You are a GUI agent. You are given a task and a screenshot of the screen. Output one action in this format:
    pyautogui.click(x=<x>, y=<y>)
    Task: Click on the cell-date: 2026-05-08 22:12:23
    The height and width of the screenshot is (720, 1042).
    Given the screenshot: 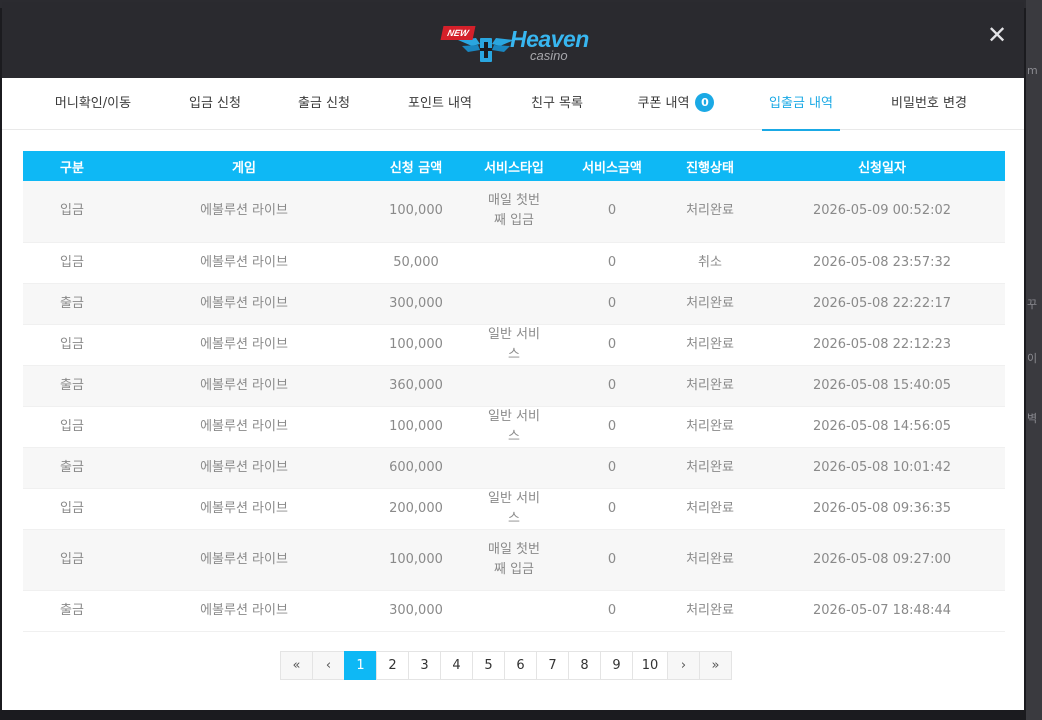 What is the action you would take?
    pyautogui.click(x=882, y=345)
    